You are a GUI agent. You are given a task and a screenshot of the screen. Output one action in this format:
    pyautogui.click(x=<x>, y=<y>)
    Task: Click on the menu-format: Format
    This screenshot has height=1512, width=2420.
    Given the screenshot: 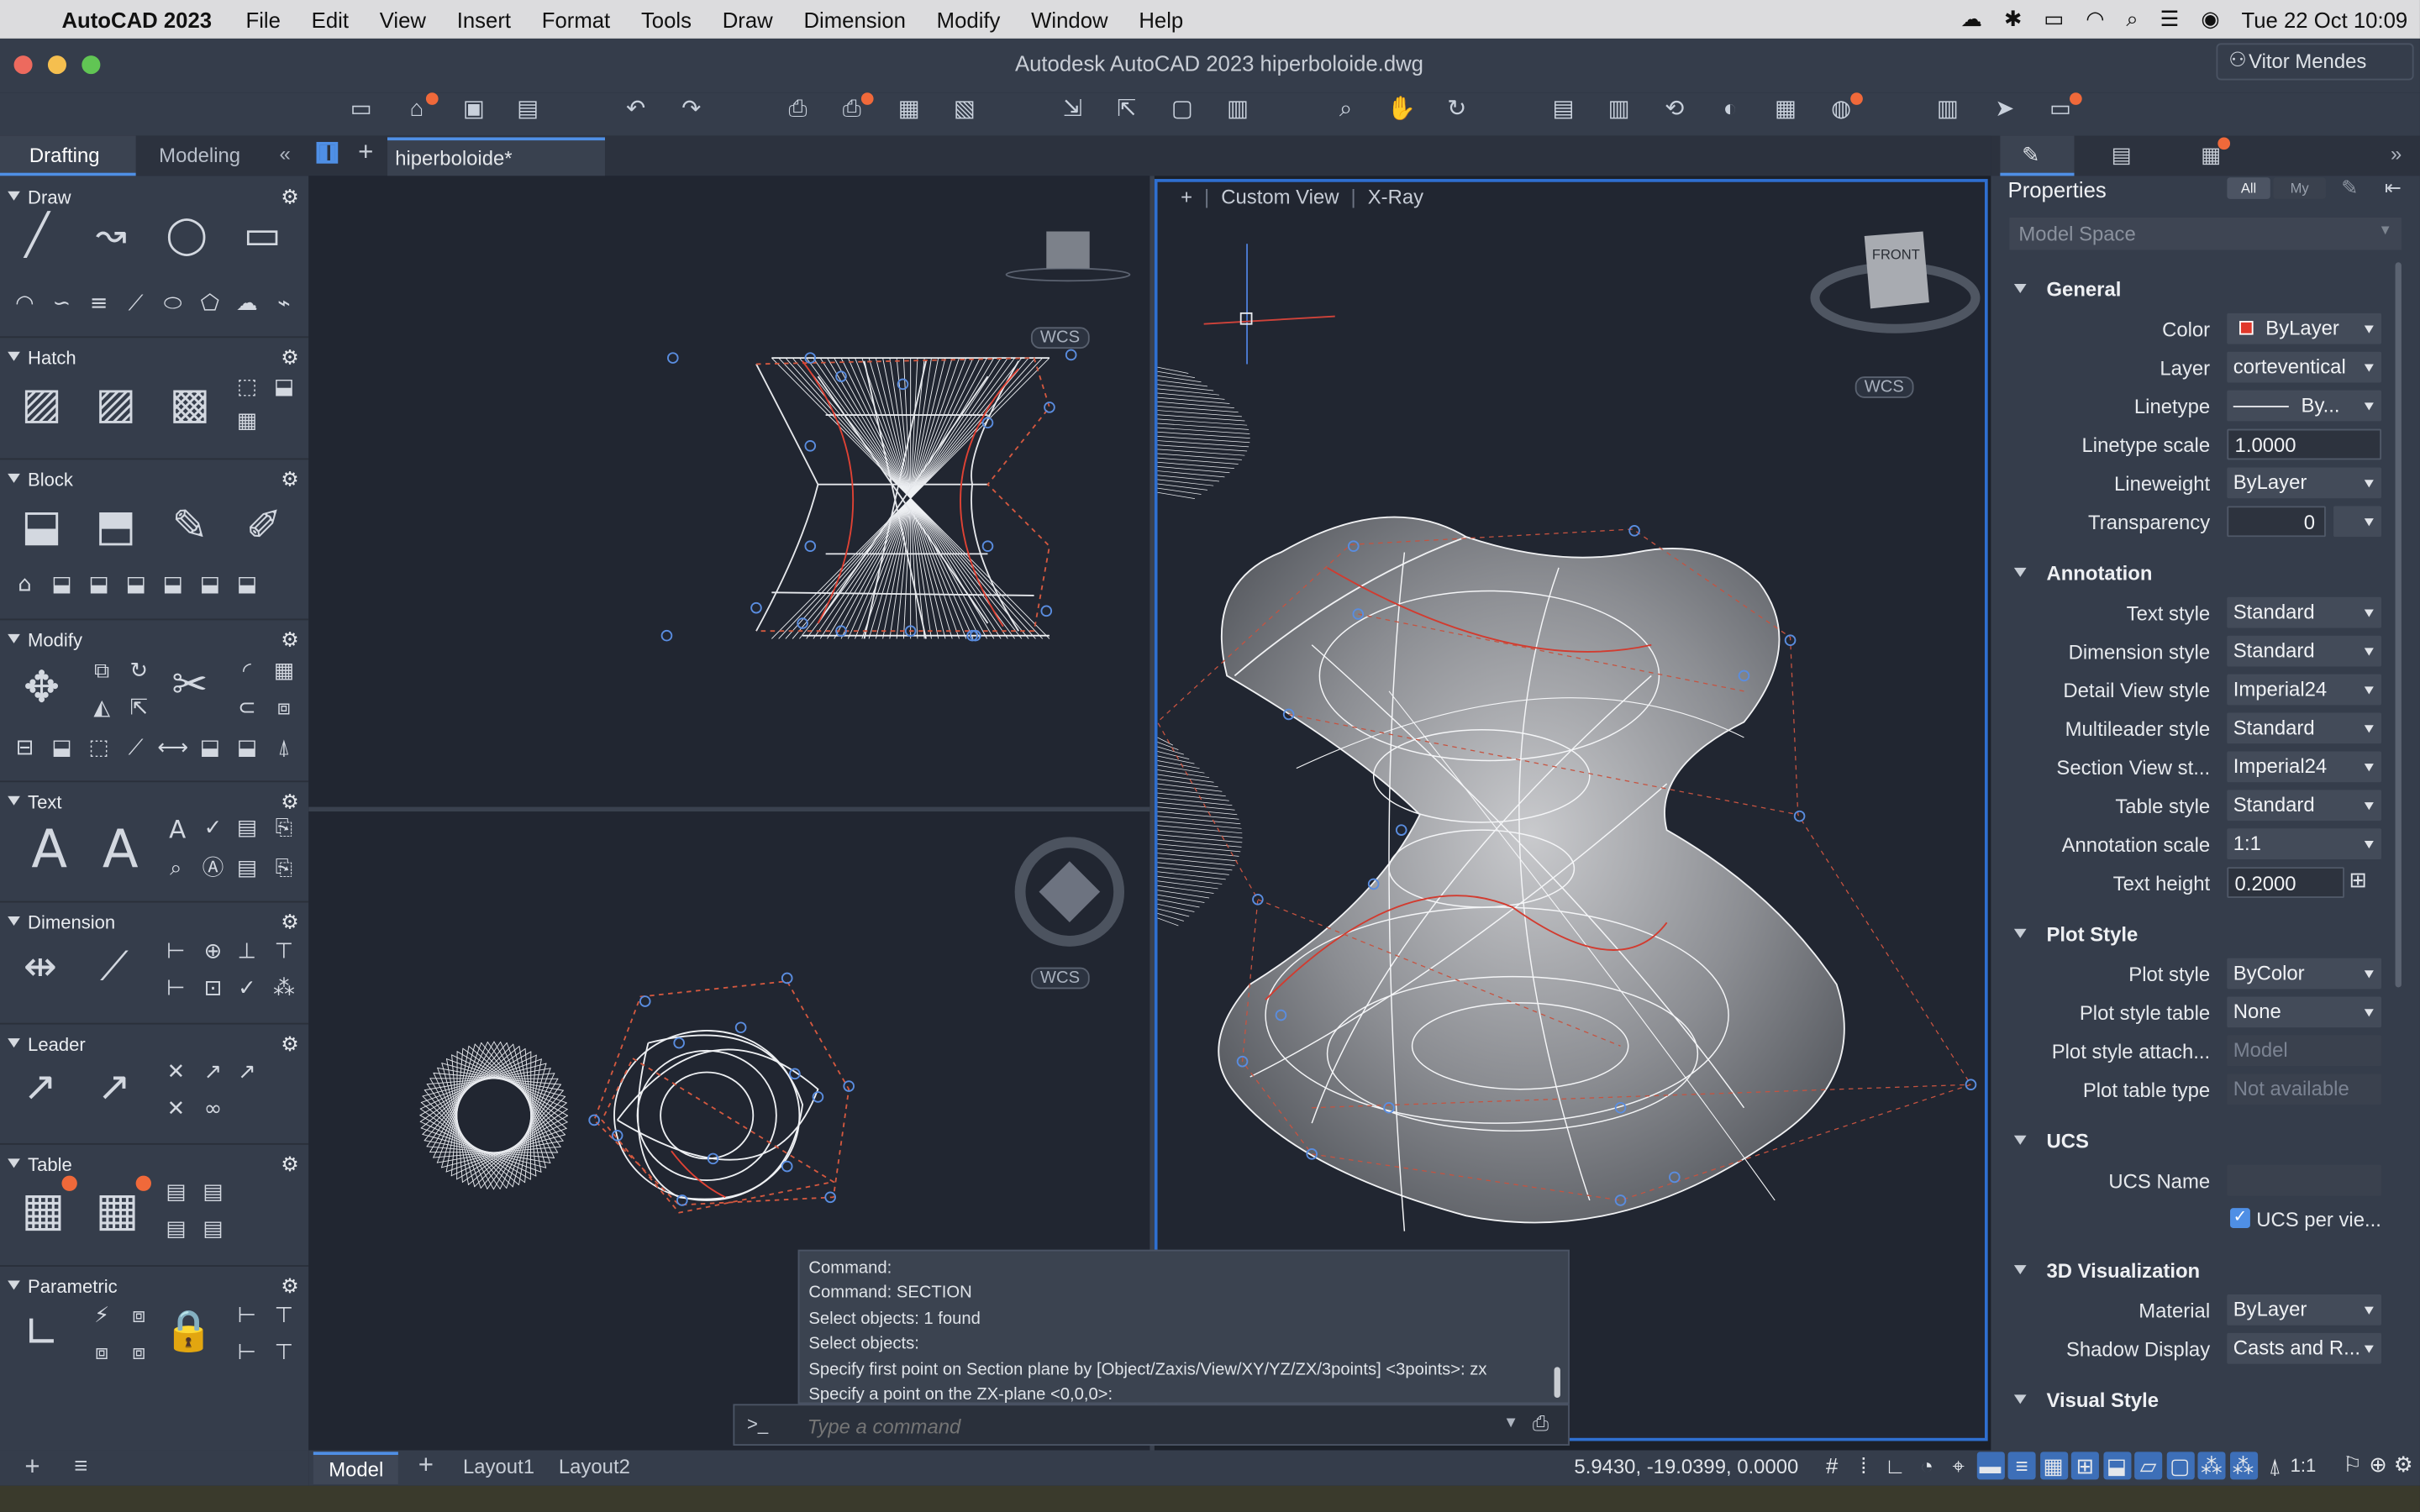 What is the action you would take?
    pyautogui.click(x=575, y=19)
    